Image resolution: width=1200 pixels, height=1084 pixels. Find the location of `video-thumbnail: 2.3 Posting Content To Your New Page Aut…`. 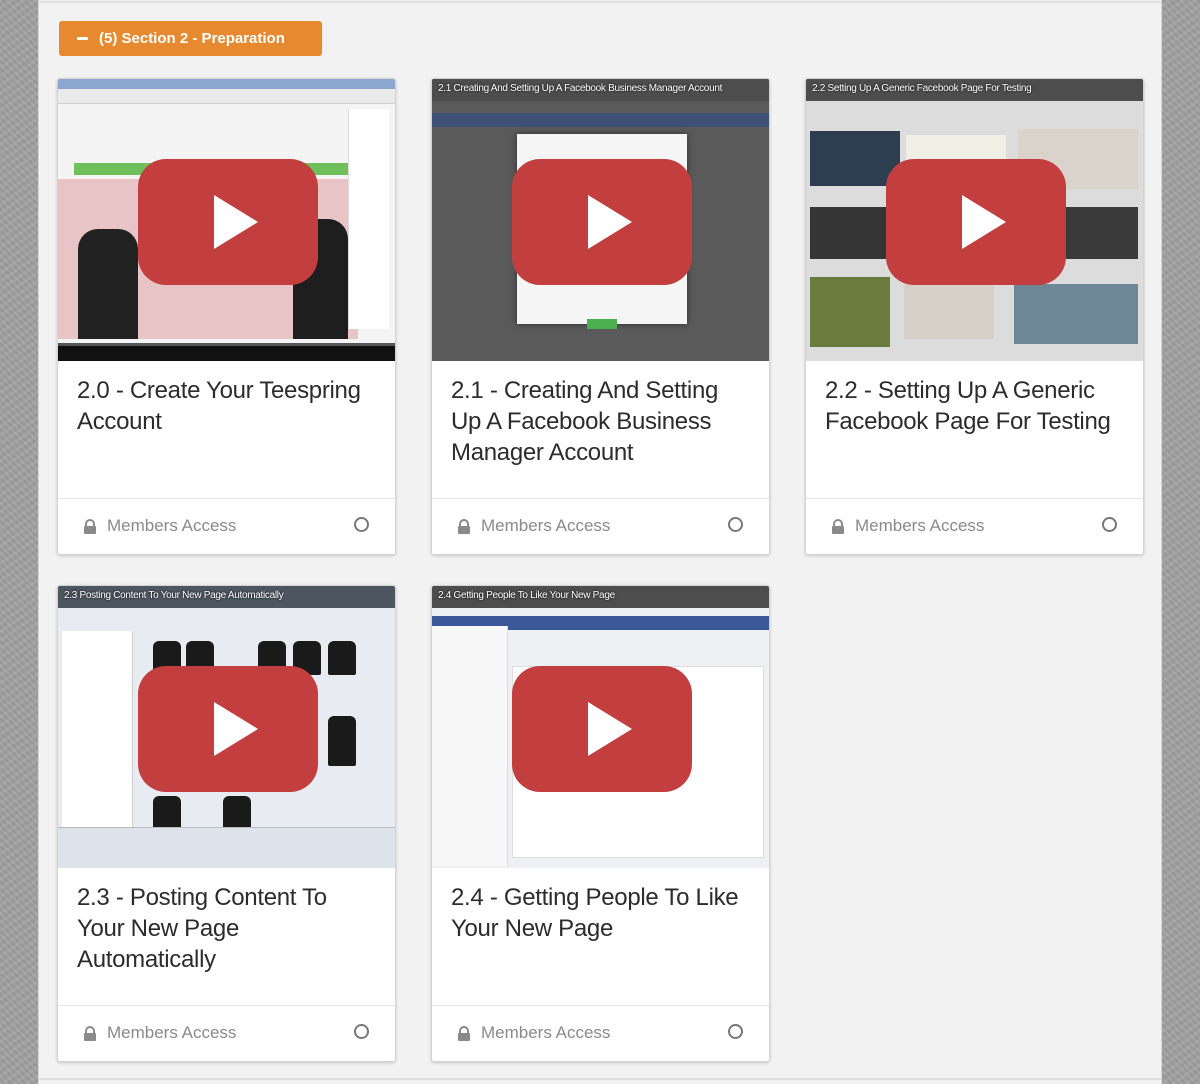

video-thumbnail: 2.3 Posting Content To Your New Page Aut… is located at coordinates (226, 727).